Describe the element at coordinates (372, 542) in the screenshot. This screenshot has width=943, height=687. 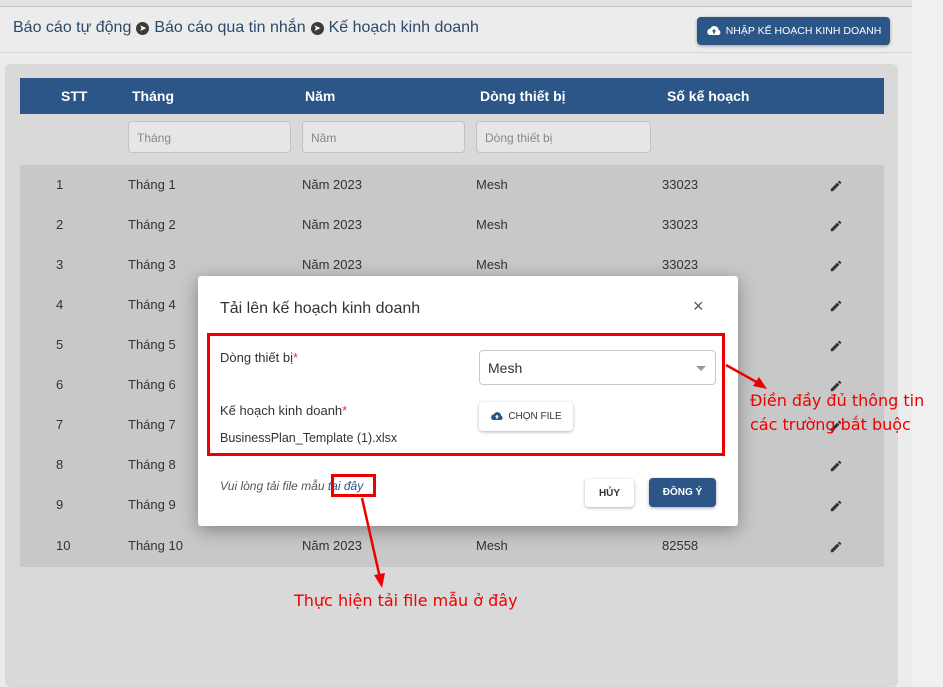
I see `annotation-arrow-link` at that location.